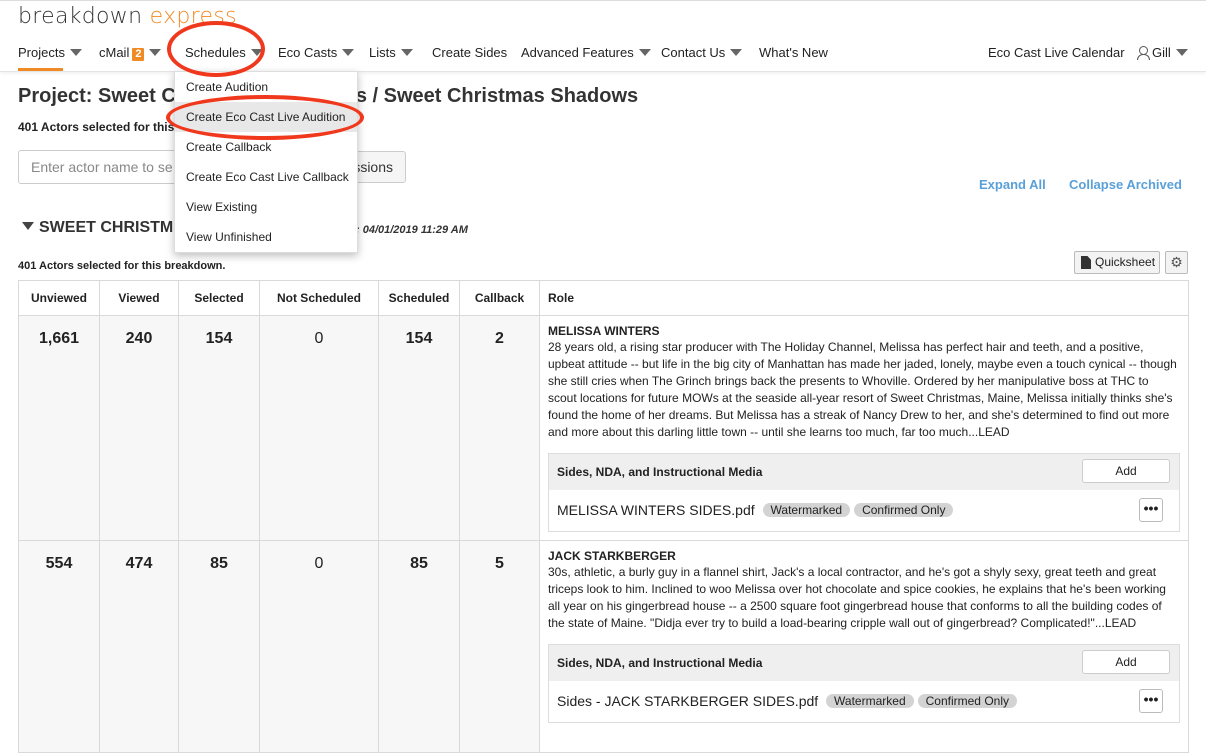 This screenshot has width=1206, height=753. Describe the element at coordinates (577, 52) in the screenshot. I see `nav-advanced-features-label: Advanced Features` at that location.